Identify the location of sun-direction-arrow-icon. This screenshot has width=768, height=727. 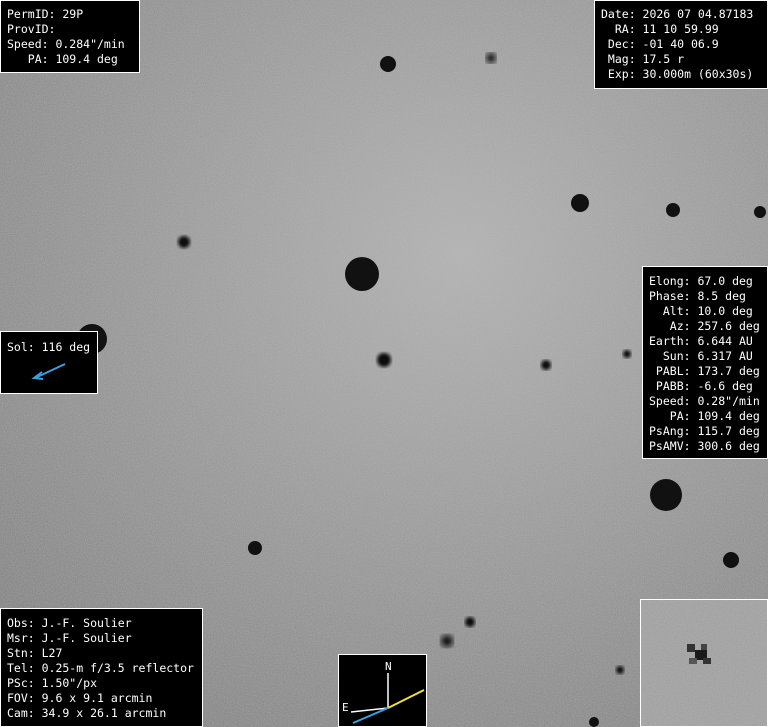
(48, 371).